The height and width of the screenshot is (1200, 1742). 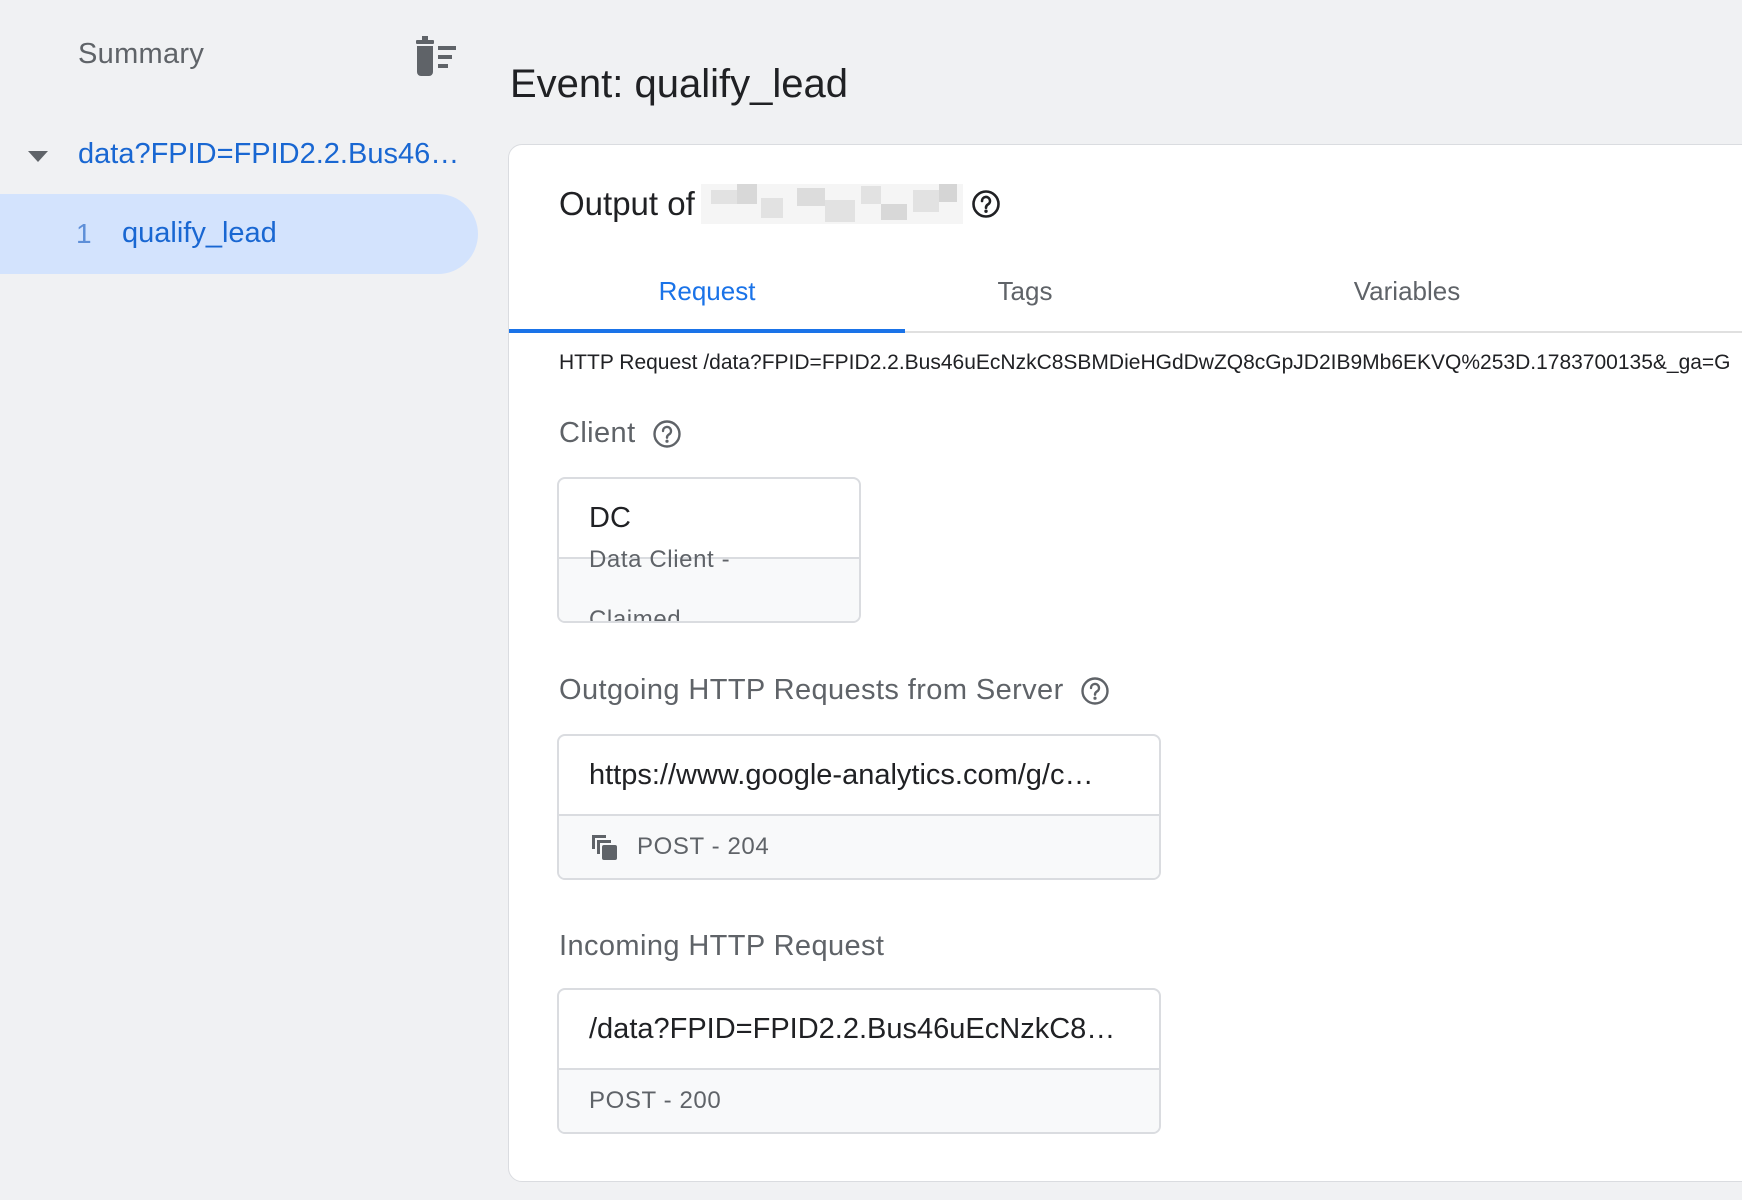 What do you see at coordinates (84, 233) in the screenshot?
I see `event-index: 1` at bounding box center [84, 233].